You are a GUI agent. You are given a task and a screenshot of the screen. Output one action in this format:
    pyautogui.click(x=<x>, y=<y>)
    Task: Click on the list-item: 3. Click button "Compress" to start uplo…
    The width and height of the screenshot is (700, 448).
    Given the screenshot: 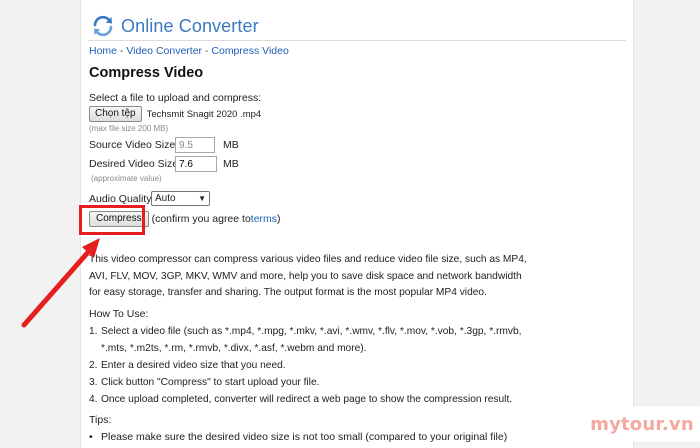 What is the action you would take?
    pyautogui.click(x=309, y=382)
    